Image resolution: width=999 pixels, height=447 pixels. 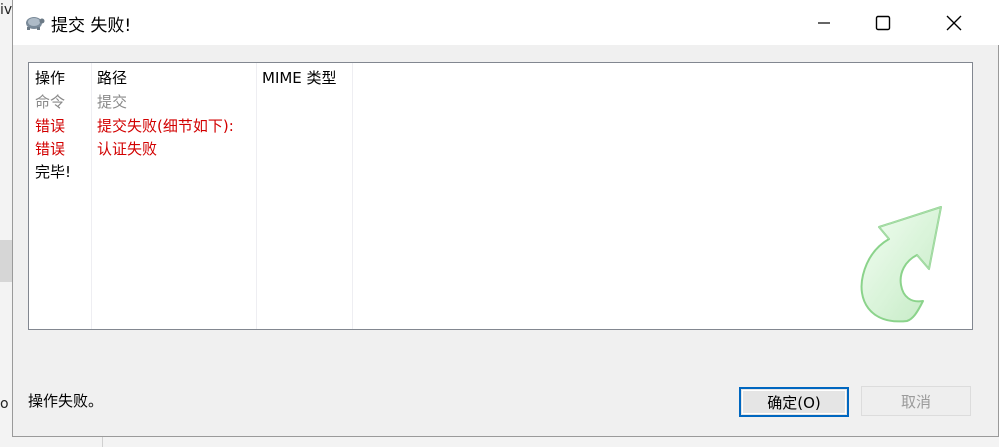 I want to click on background-divider, so click(x=102, y=442).